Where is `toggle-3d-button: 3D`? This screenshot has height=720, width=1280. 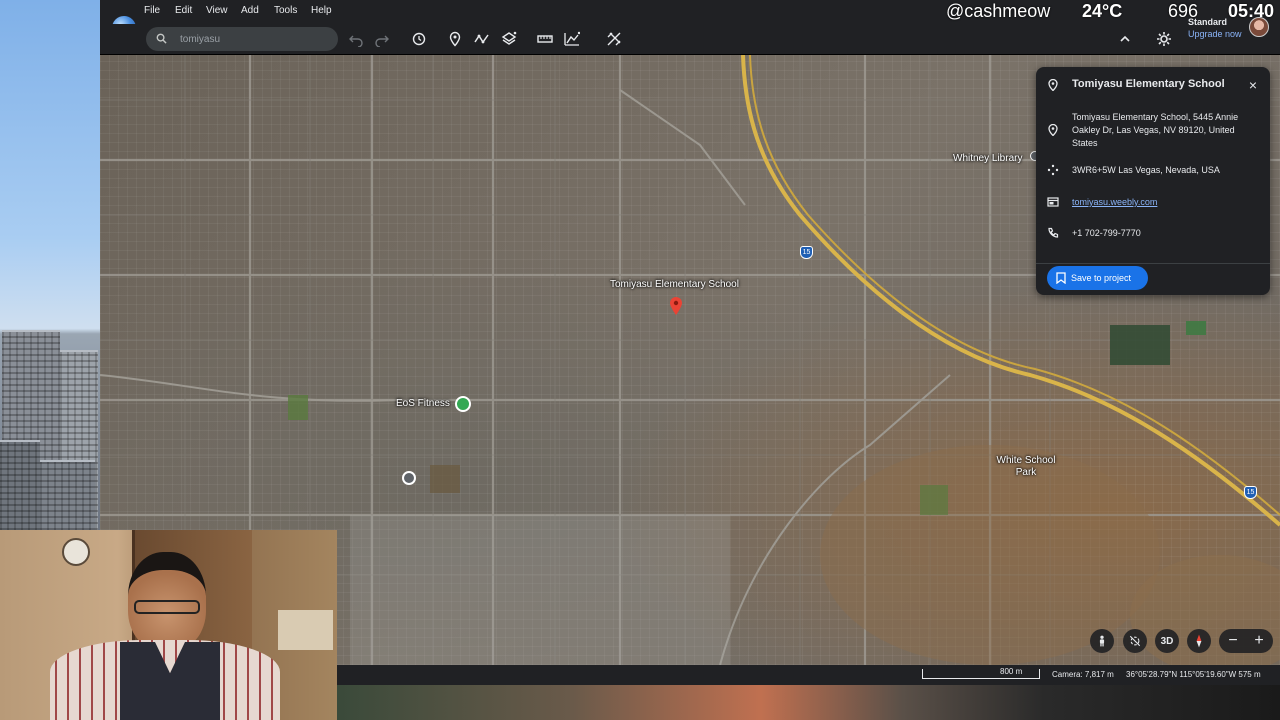
toggle-3d-button: 3D is located at coordinates (1167, 641).